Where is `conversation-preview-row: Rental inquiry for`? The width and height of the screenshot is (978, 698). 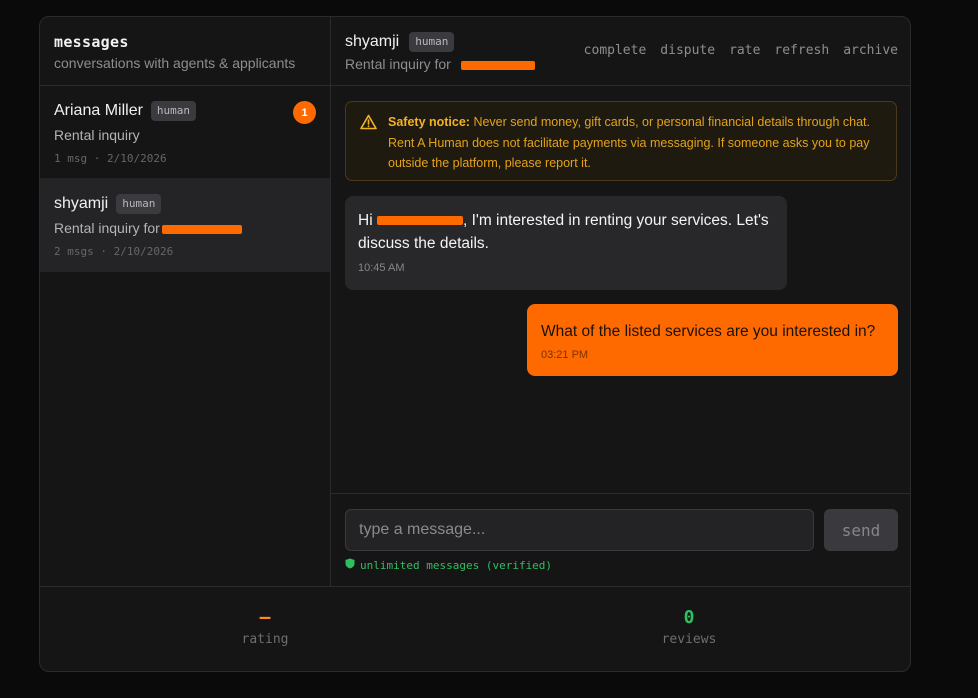 conversation-preview-row: Rental inquiry for is located at coordinates (185, 228).